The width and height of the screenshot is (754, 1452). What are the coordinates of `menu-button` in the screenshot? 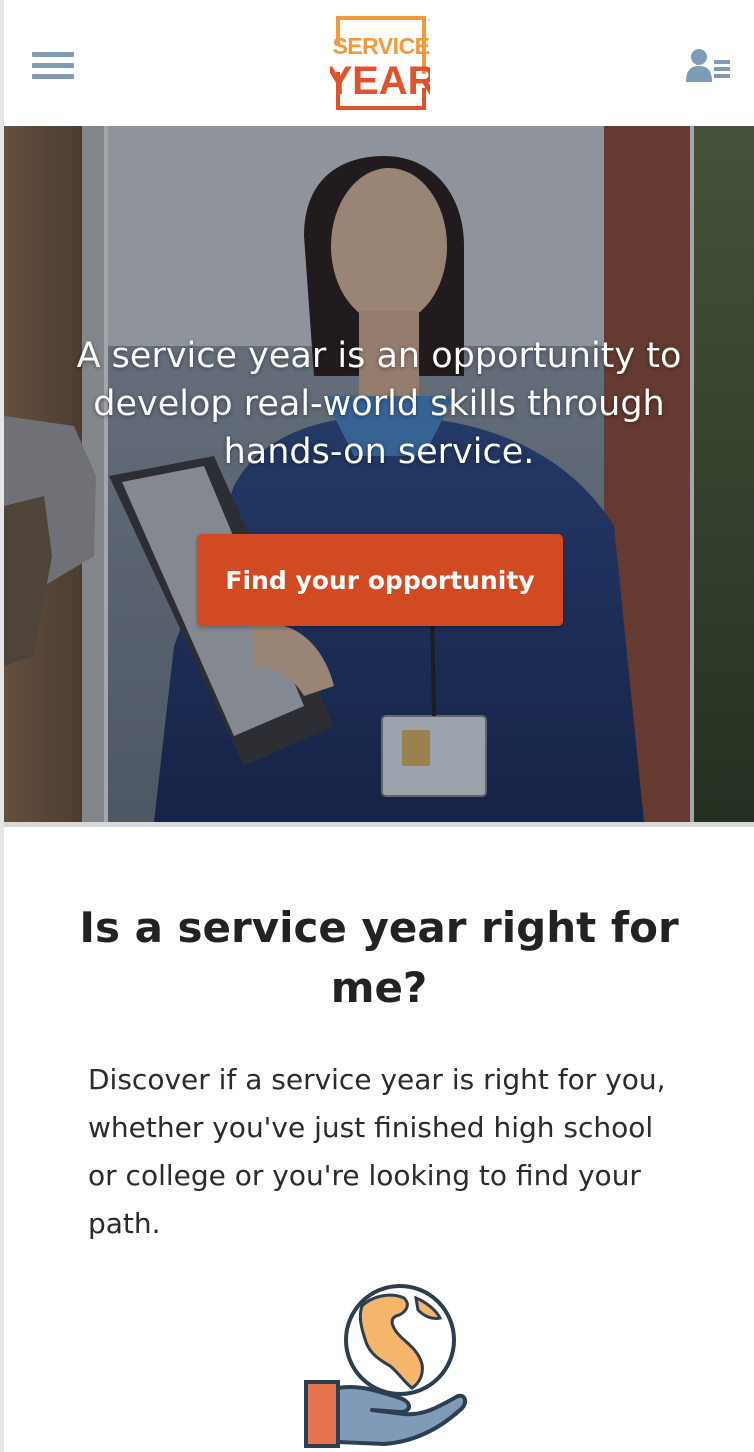 It's located at (53, 66).